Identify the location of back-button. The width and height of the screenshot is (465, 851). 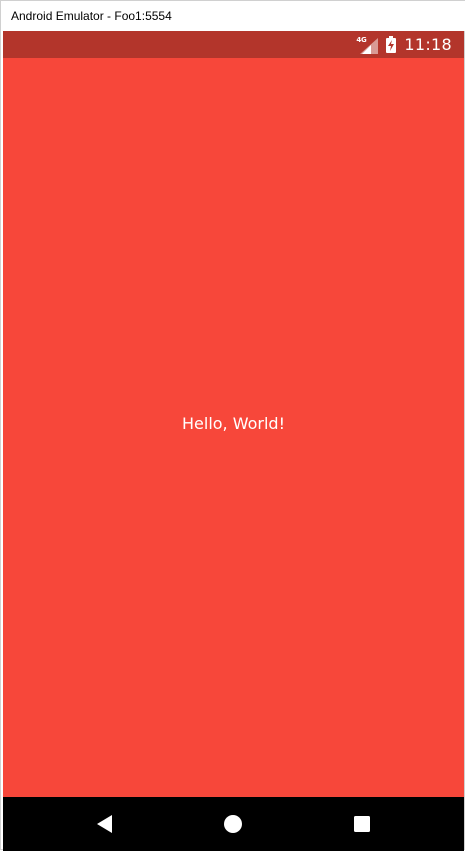
(104, 824).